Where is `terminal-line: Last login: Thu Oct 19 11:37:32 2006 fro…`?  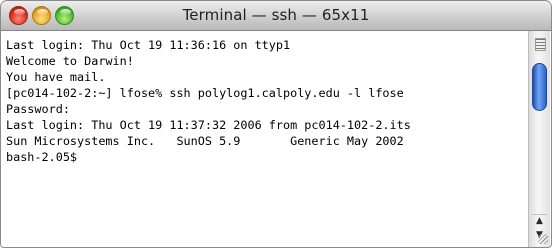 terminal-line: Last login: Thu Oct 19 11:37:32 2006 fro… is located at coordinates (208, 125).